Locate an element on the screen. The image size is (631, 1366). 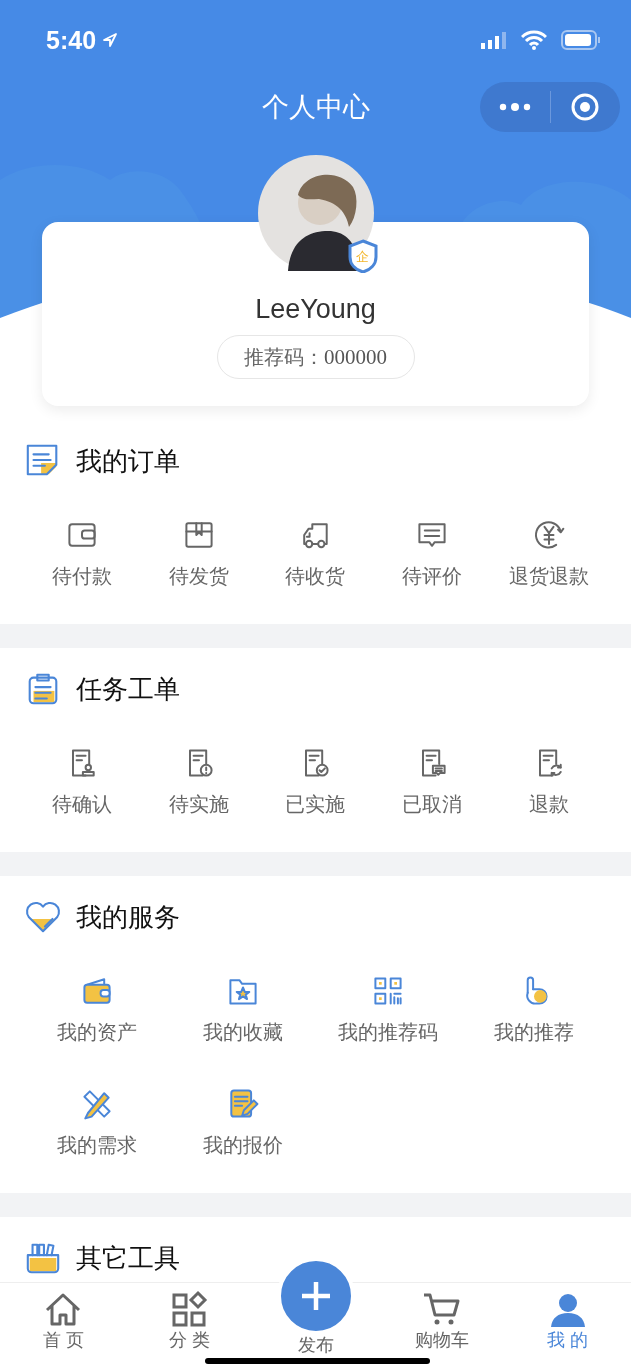
referral-label: 推荐码： is located at coordinates (284, 357).